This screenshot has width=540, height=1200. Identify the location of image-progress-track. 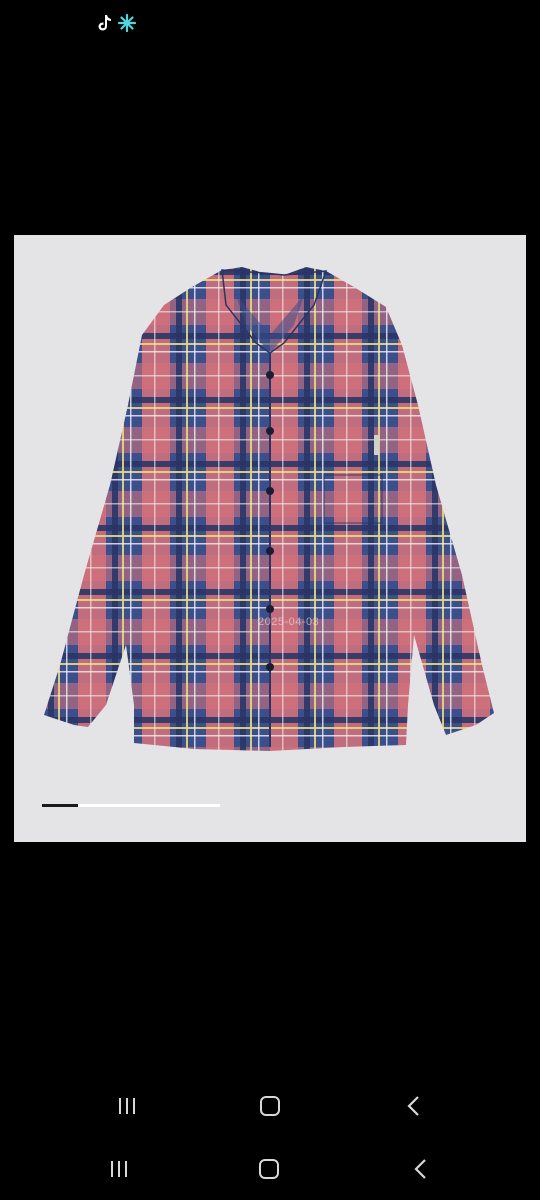
(131, 805).